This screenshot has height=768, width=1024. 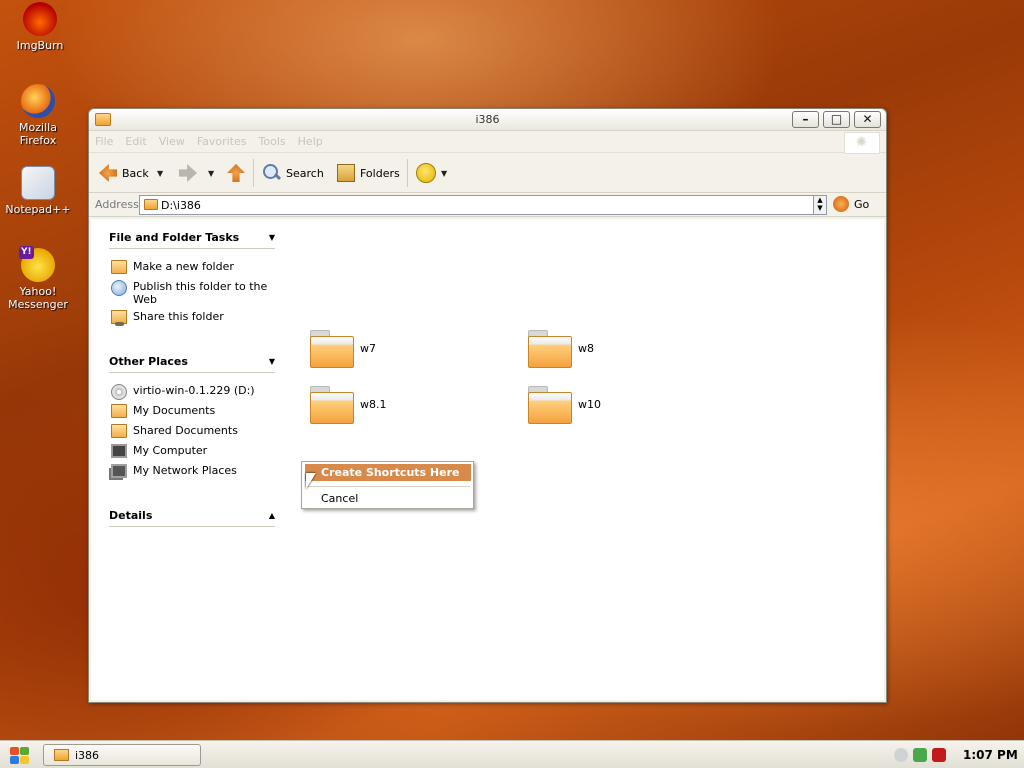 I want to click on cd-drive-icon, so click(x=119, y=392).